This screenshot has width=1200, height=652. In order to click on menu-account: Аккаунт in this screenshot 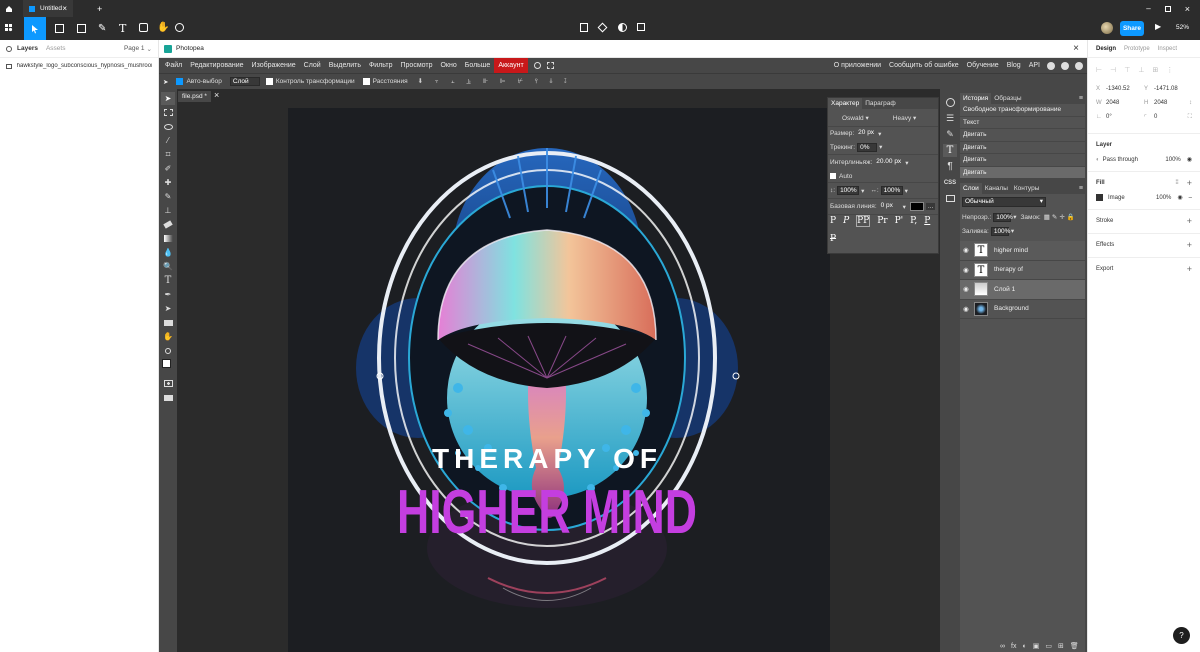, I will do `click(511, 65)`.